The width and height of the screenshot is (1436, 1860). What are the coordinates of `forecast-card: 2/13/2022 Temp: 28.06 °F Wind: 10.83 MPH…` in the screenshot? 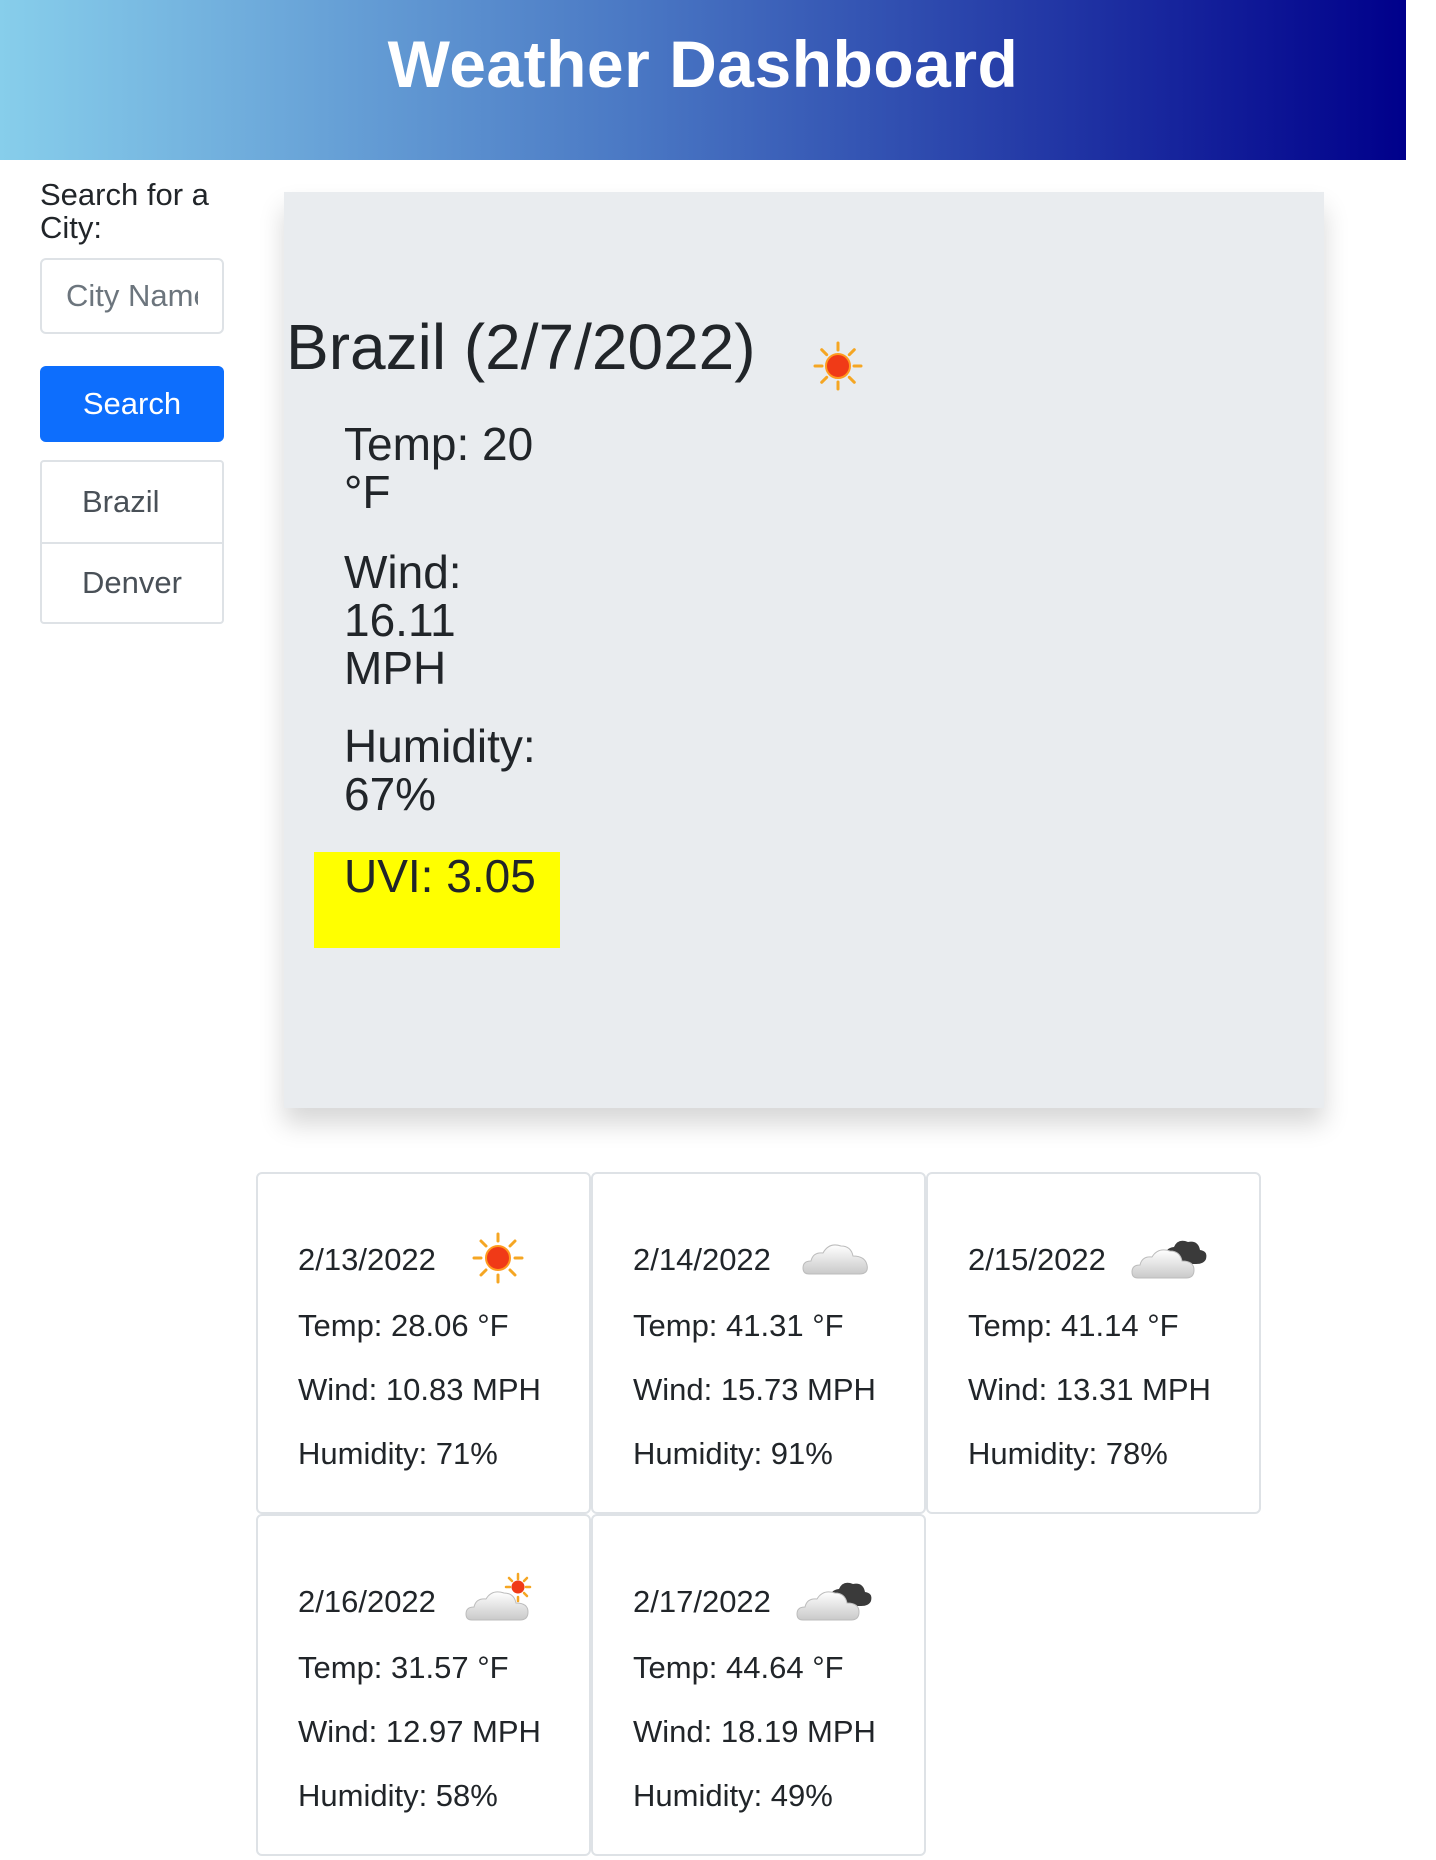 It's located at (423, 1343).